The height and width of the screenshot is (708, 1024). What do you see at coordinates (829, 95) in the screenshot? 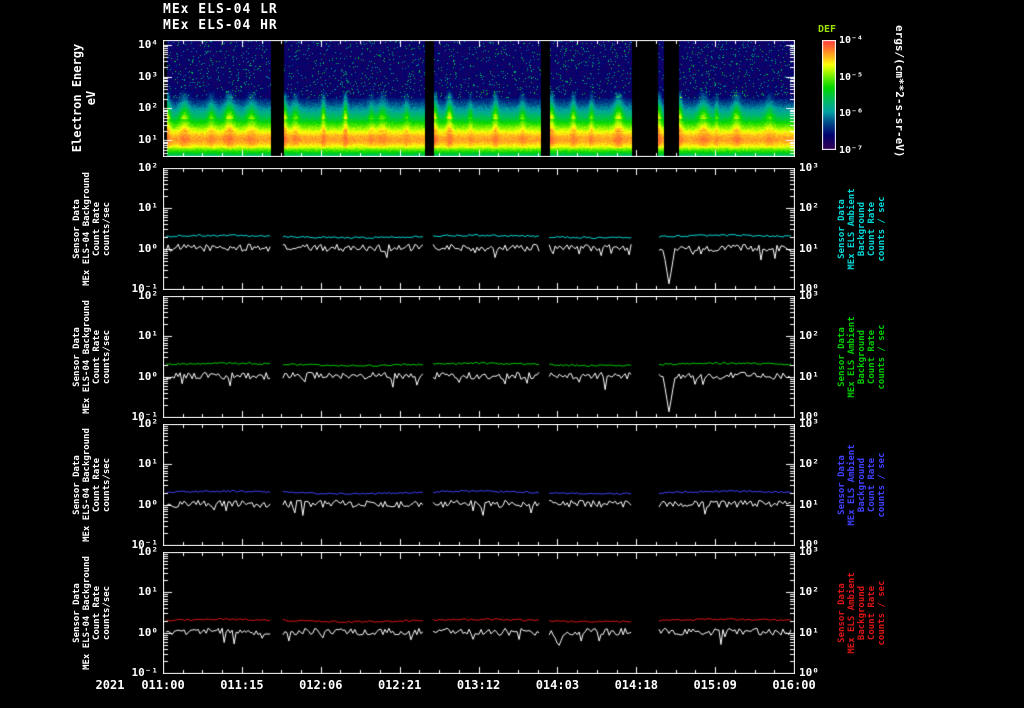
I see `colorbar` at bounding box center [829, 95].